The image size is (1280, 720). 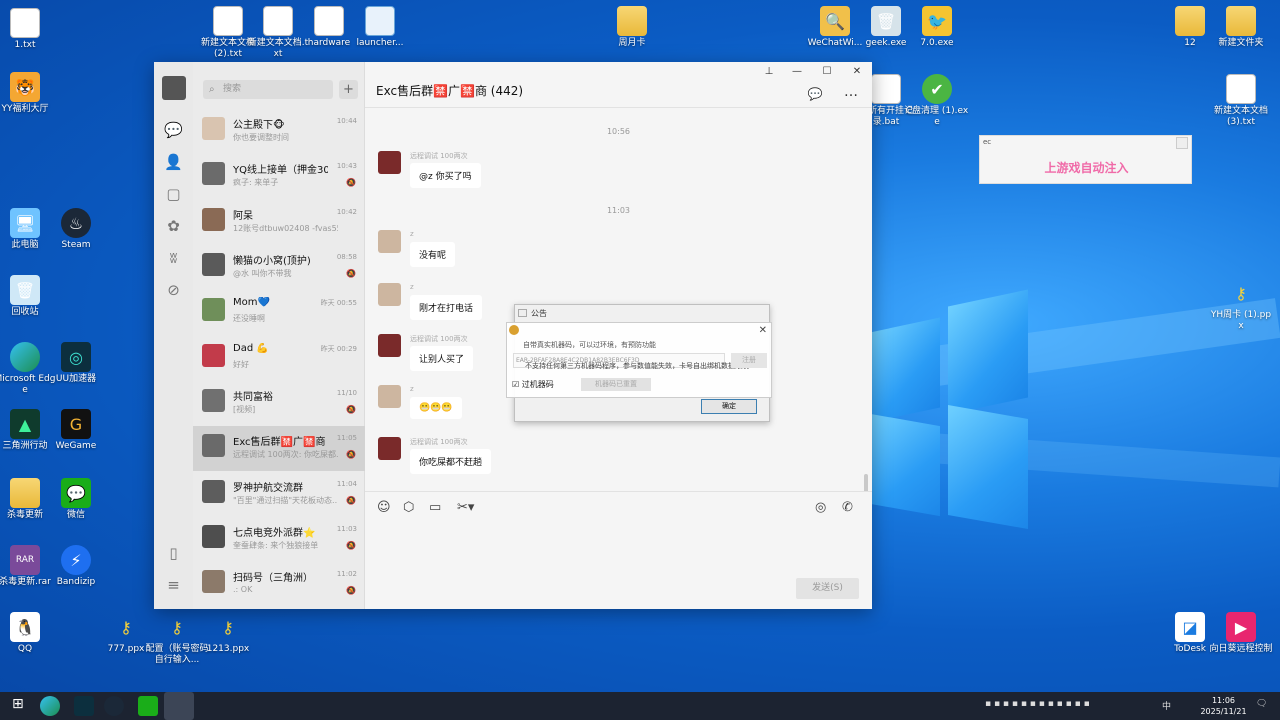 I want to click on taskbar-clock: 11:06 2025/11/21, so click(x=1223, y=706).